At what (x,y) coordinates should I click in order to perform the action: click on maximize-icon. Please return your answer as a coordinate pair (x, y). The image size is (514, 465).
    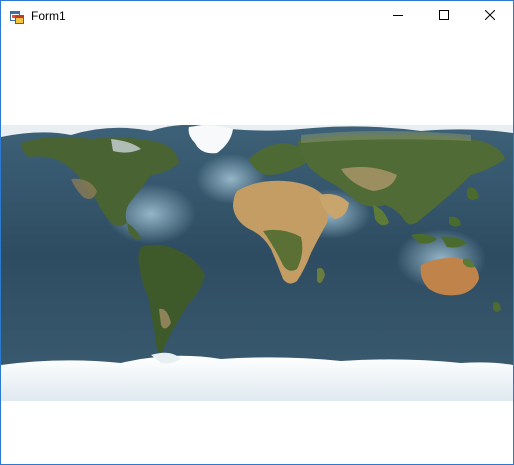
    Looking at the image, I should click on (444, 16).